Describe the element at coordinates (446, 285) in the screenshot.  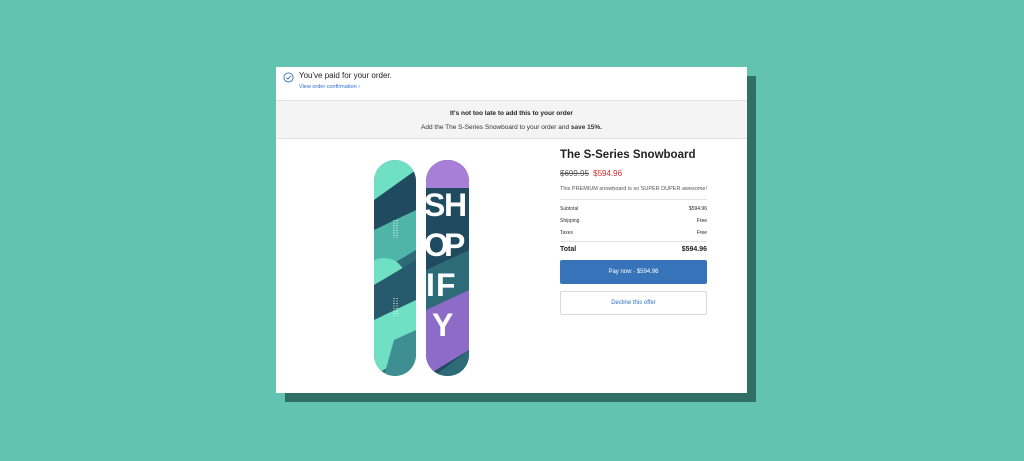
I see `svg-text: F` at that location.